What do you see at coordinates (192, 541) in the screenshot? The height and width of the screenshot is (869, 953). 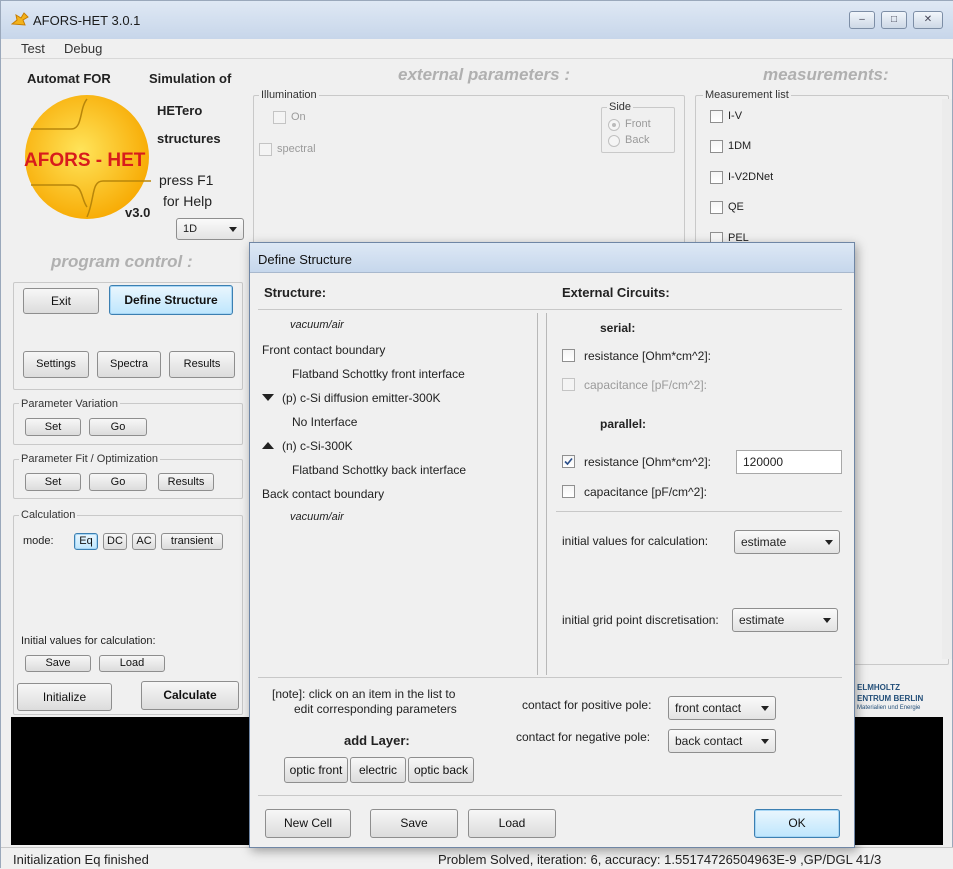 I see `mode-transient-button: transient` at bounding box center [192, 541].